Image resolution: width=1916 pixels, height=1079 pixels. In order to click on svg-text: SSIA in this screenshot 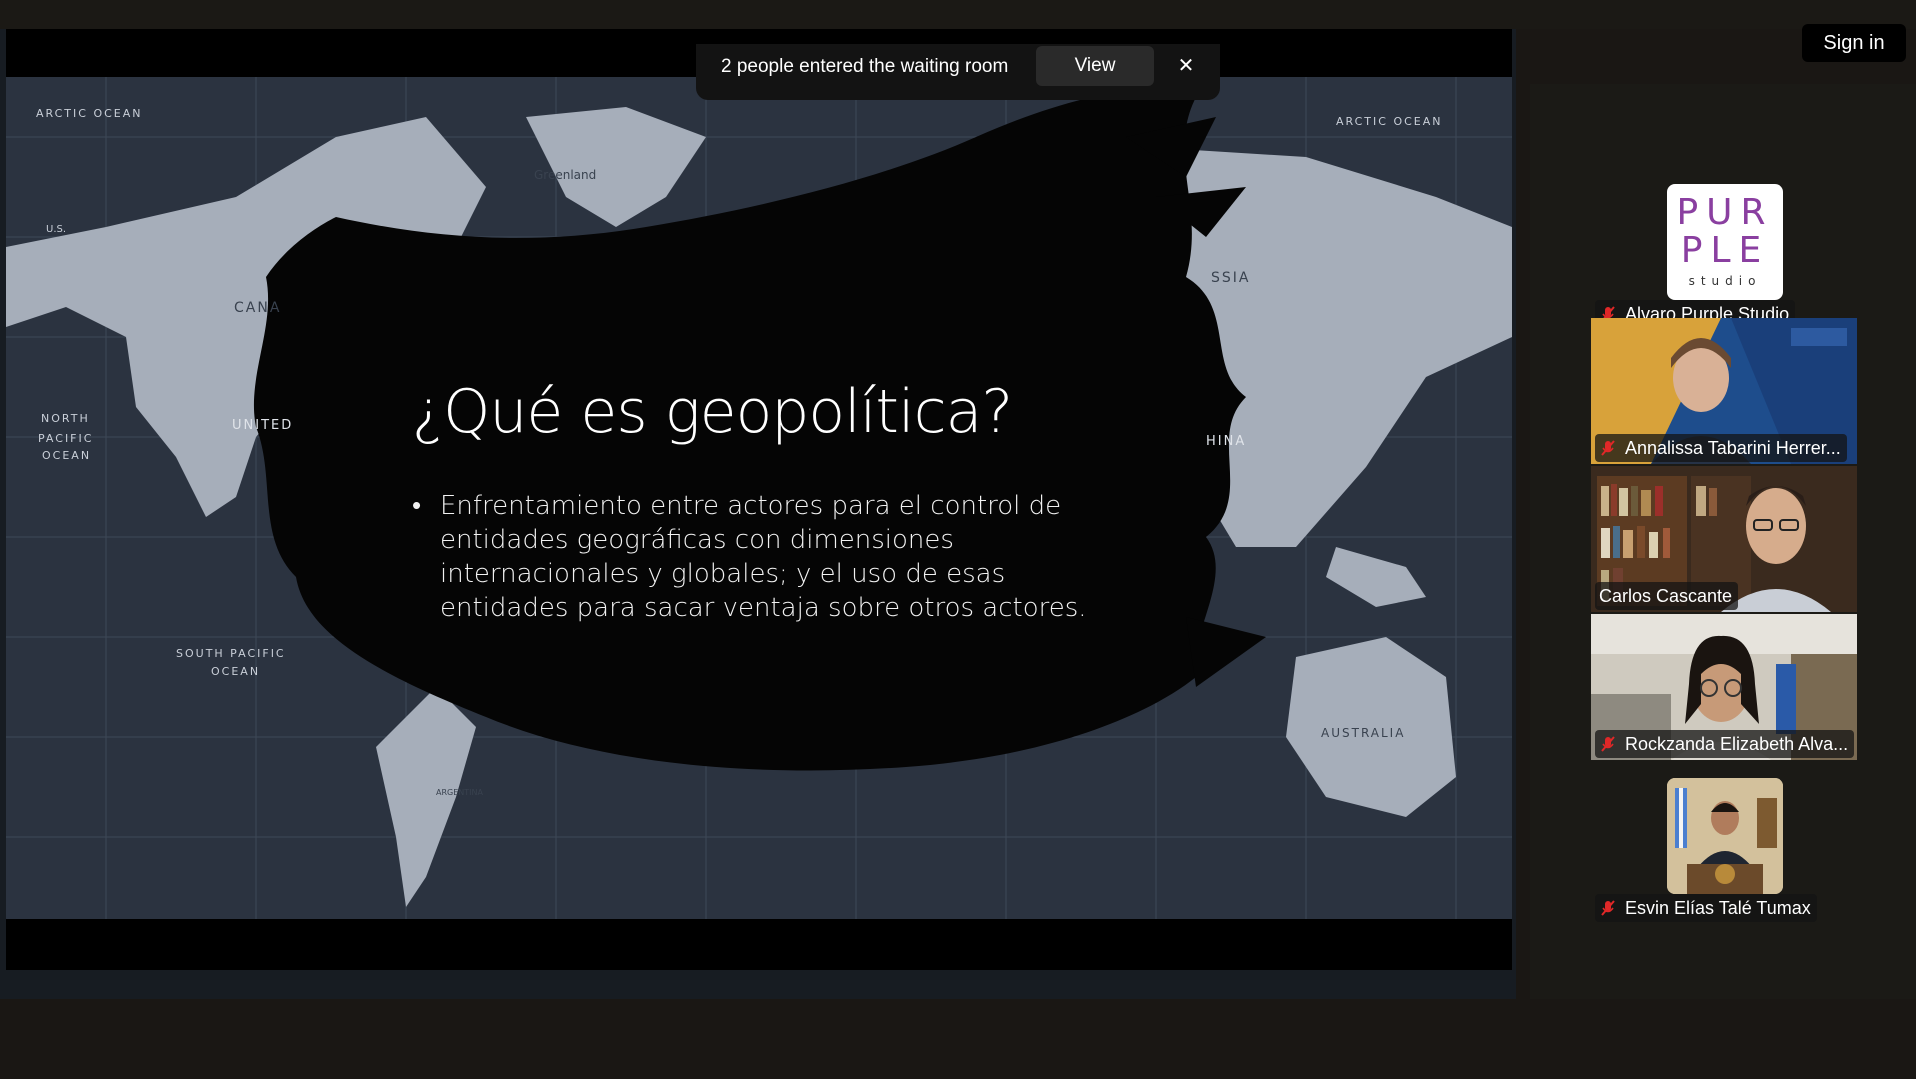, I will do `click(1230, 278)`.